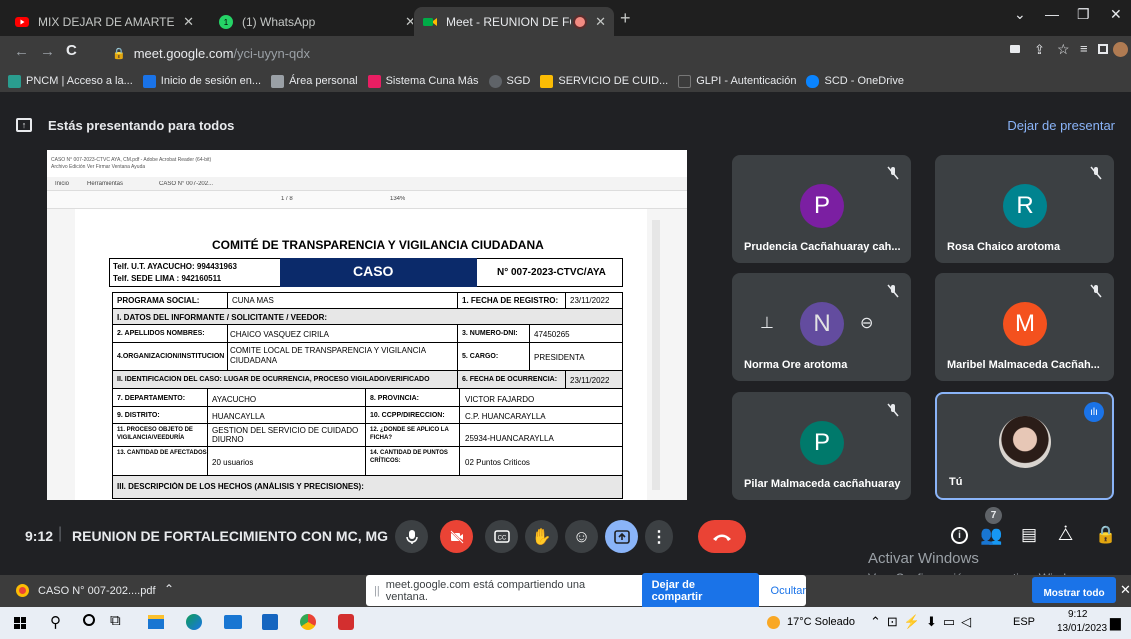  What do you see at coordinates (411, 536) in the screenshot?
I see `microphone-button` at bounding box center [411, 536].